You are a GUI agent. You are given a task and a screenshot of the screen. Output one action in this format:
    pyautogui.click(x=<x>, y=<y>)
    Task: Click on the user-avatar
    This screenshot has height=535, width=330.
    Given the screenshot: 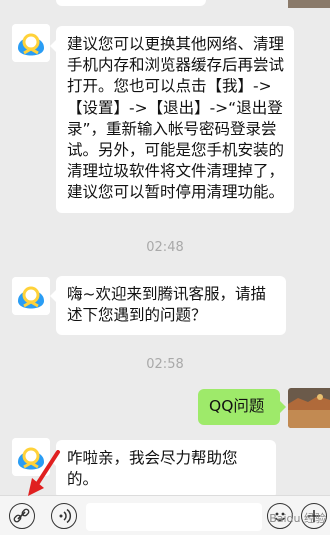 What is the action you would take?
    pyautogui.click(x=309, y=408)
    